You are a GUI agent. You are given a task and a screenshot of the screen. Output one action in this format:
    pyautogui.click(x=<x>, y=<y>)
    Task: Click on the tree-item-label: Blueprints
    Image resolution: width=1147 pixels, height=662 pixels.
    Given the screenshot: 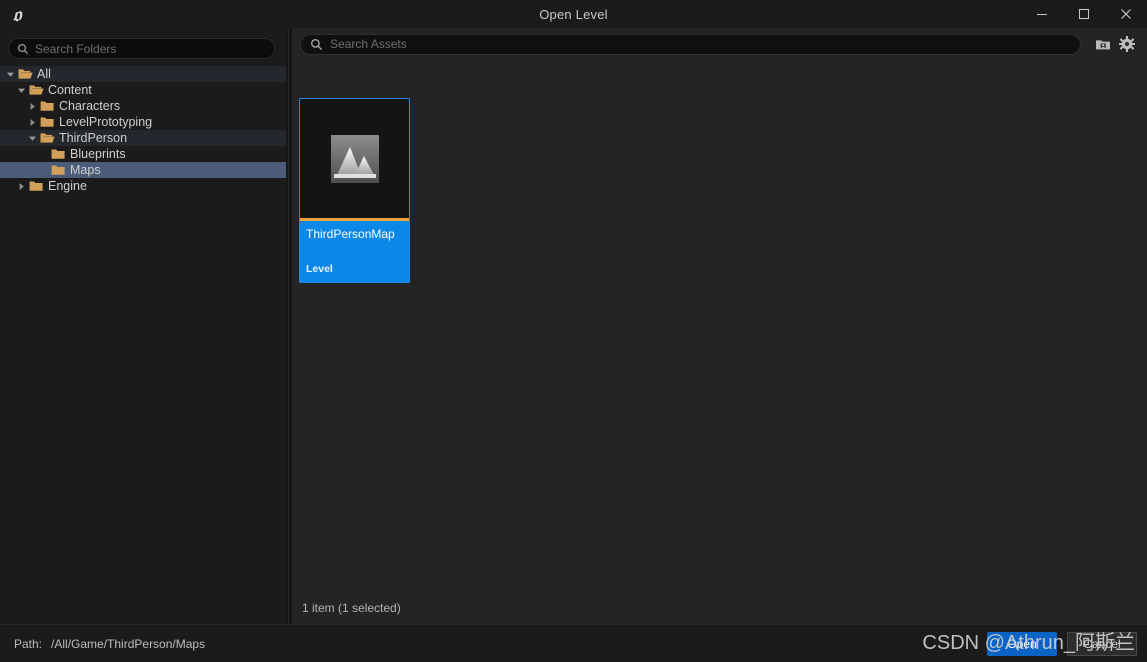 What is the action you would take?
    pyautogui.click(x=98, y=153)
    